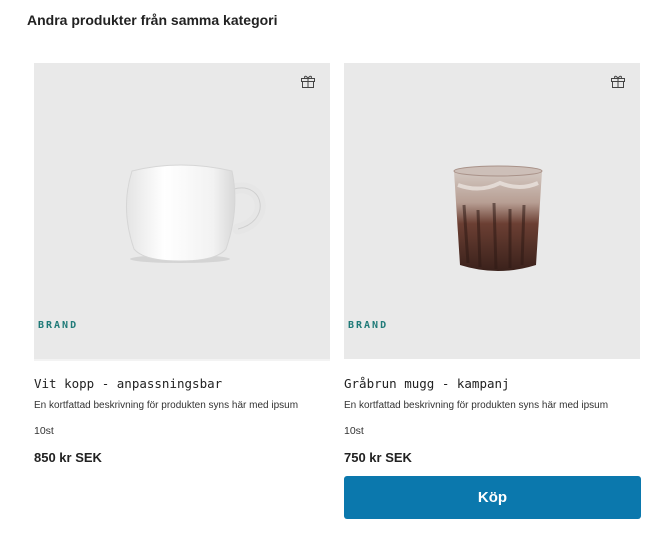 The width and height of the screenshot is (649, 549). I want to click on brown-mug-image, so click(498, 221).